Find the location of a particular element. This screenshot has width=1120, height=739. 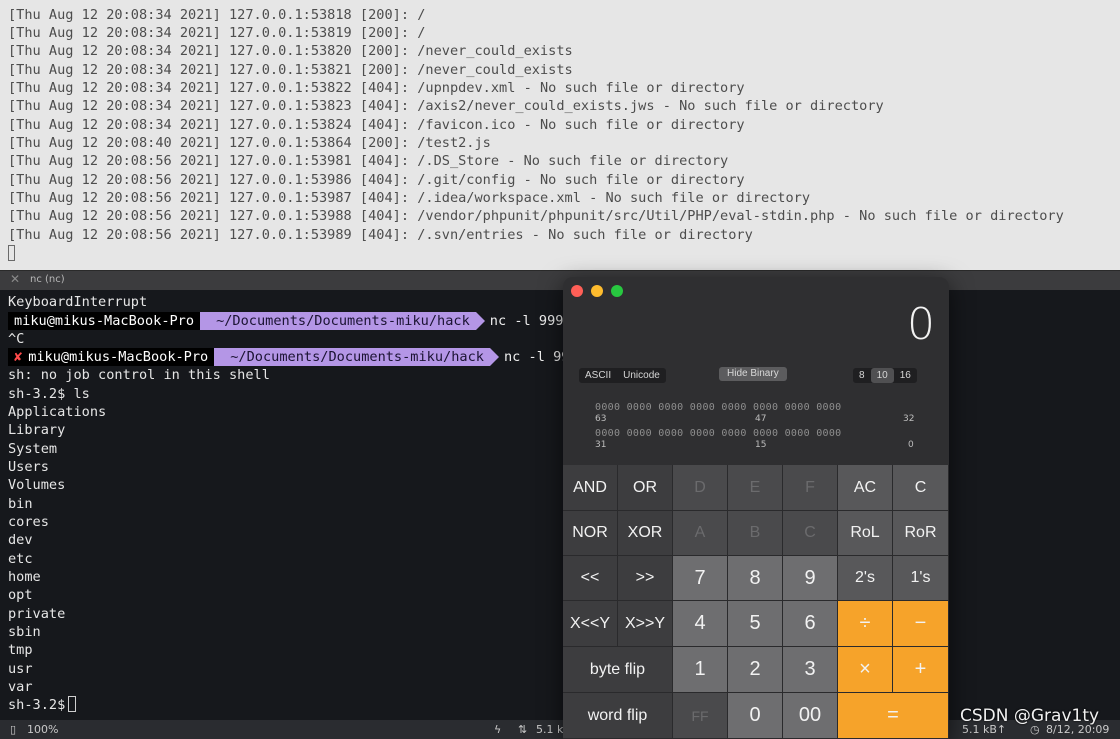

double-zero-key: 00 is located at coordinates (810, 716).